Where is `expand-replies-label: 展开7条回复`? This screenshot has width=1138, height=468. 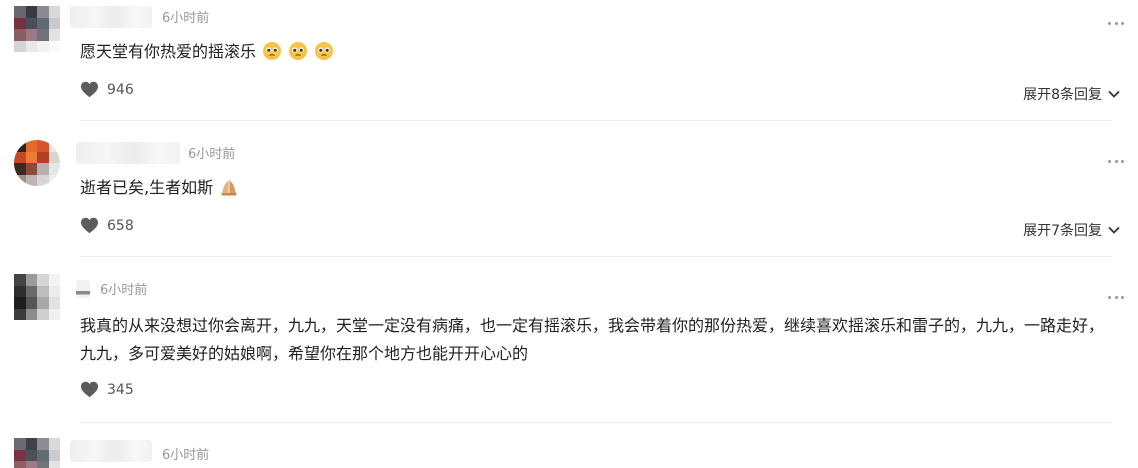
expand-replies-label: 展开7条回复 is located at coordinates (1062, 231).